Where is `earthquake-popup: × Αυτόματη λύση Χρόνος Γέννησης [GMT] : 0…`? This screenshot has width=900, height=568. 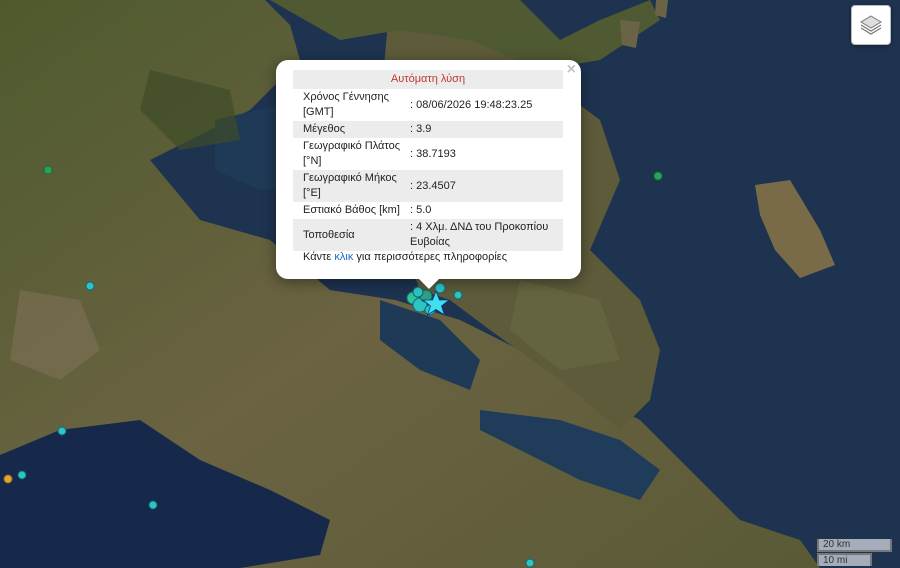
earthquake-popup: × Αυτόματη λύση Χρόνος Γέννησης [GMT] : 0… is located at coordinates (428, 169).